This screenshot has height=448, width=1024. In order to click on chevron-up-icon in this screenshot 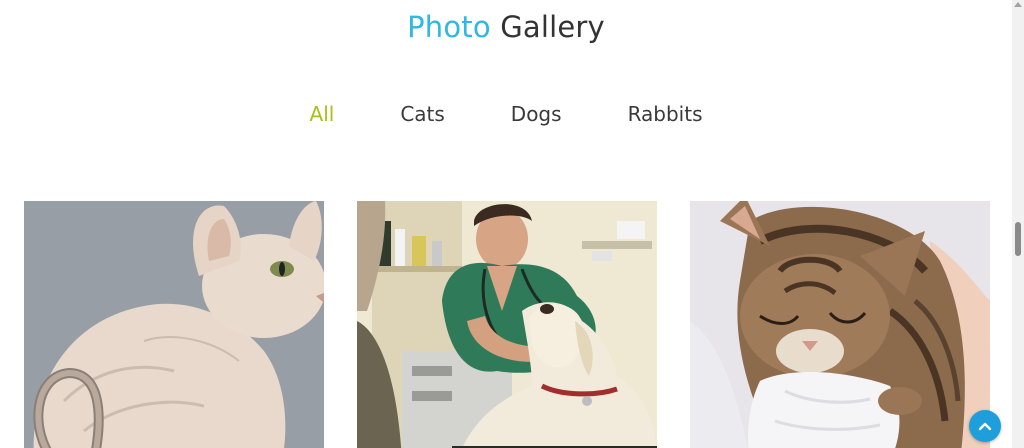, I will do `click(985, 426)`.